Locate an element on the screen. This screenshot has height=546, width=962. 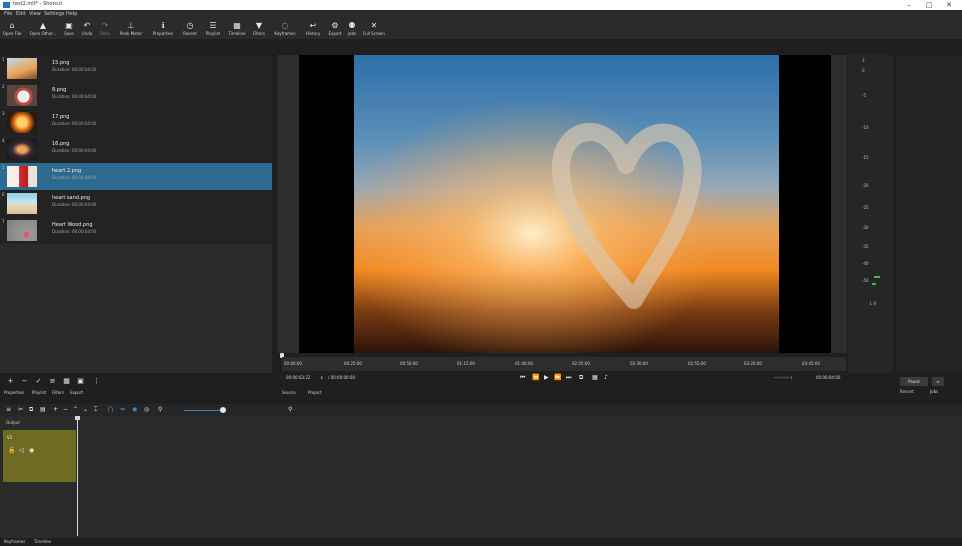
playlist-icon: ☰ is located at coordinates (213, 25).